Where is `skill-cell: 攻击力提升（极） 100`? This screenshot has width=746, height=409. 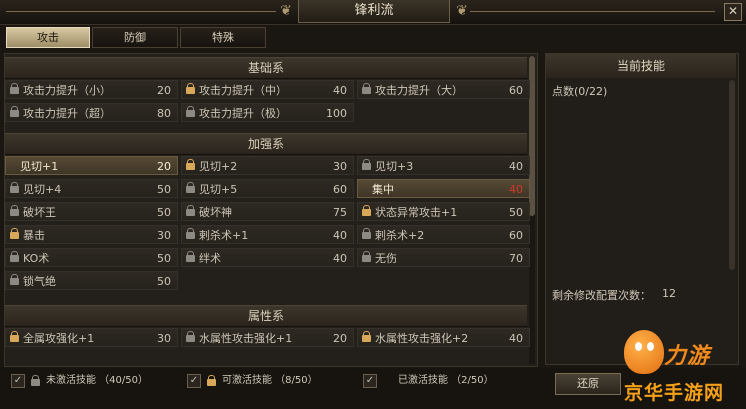 skill-cell: 攻击力提升（极） 100 is located at coordinates (267, 112).